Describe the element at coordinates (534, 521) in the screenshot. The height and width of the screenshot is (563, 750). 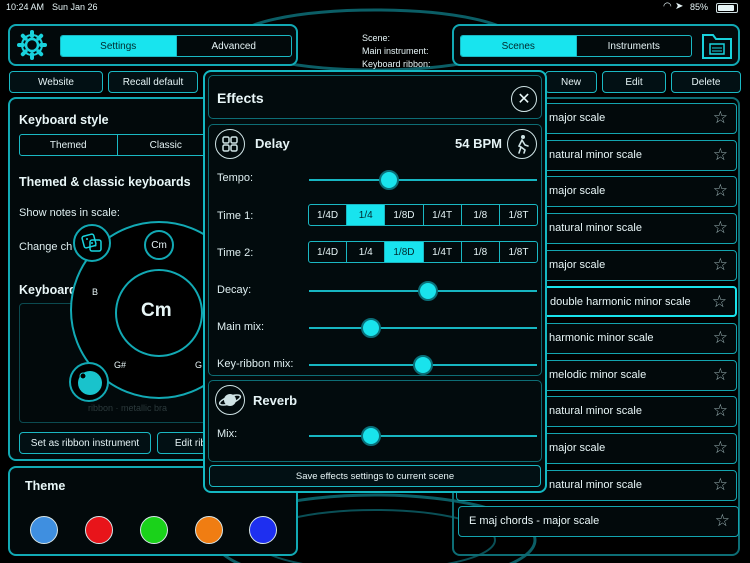
I see `scene-name: E maj chords - major scale` at that location.